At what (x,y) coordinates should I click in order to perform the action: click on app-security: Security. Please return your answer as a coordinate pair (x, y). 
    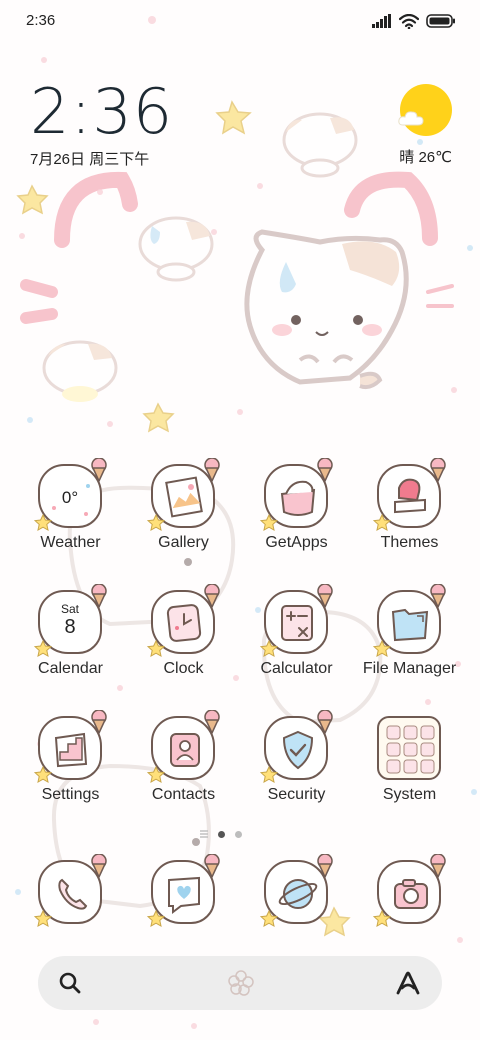
    Looking at the image, I should click on (296, 762).